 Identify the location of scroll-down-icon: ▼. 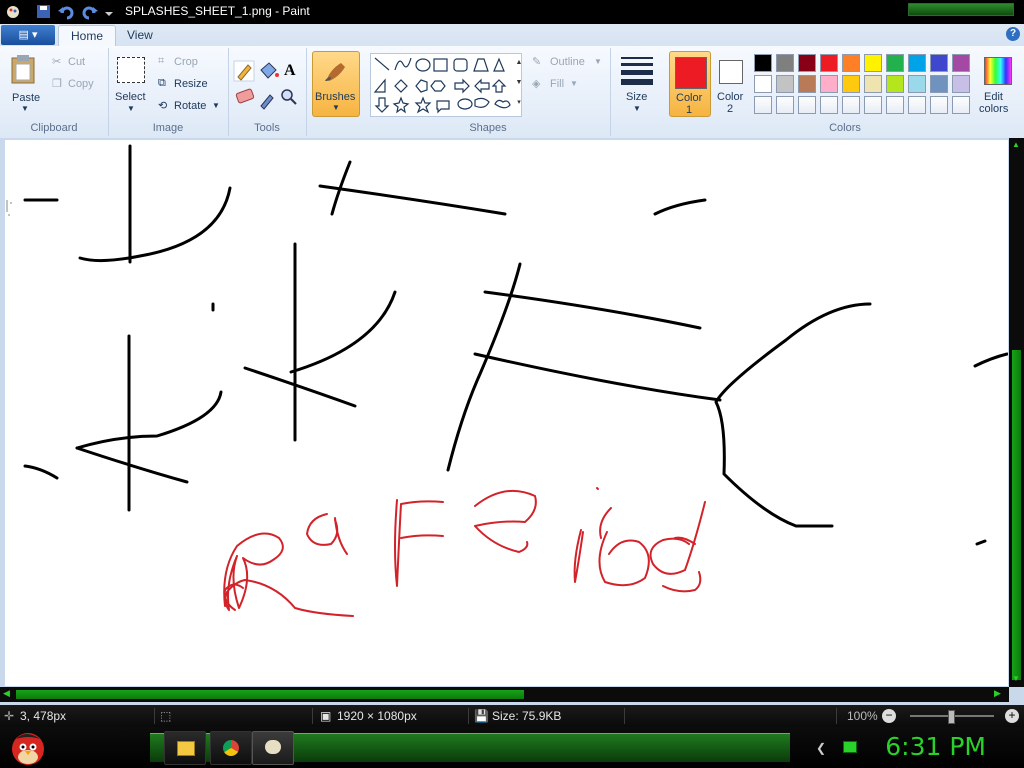
(1016, 678).